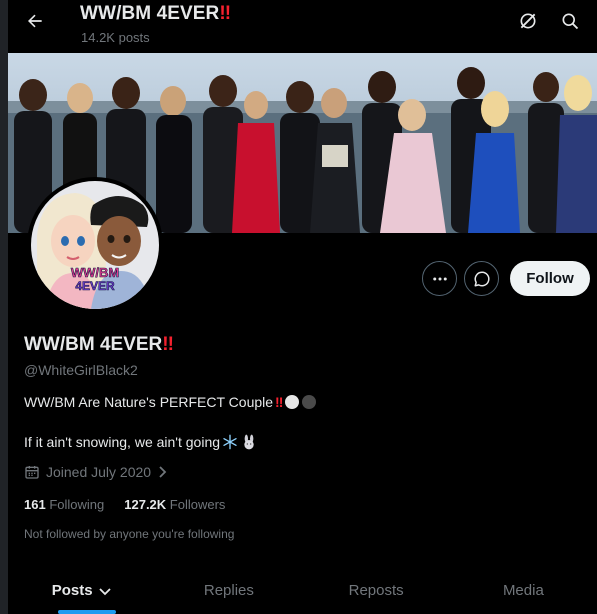 This screenshot has width=597, height=614. I want to click on joined-text: Joined July 2020, so click(99, 472).